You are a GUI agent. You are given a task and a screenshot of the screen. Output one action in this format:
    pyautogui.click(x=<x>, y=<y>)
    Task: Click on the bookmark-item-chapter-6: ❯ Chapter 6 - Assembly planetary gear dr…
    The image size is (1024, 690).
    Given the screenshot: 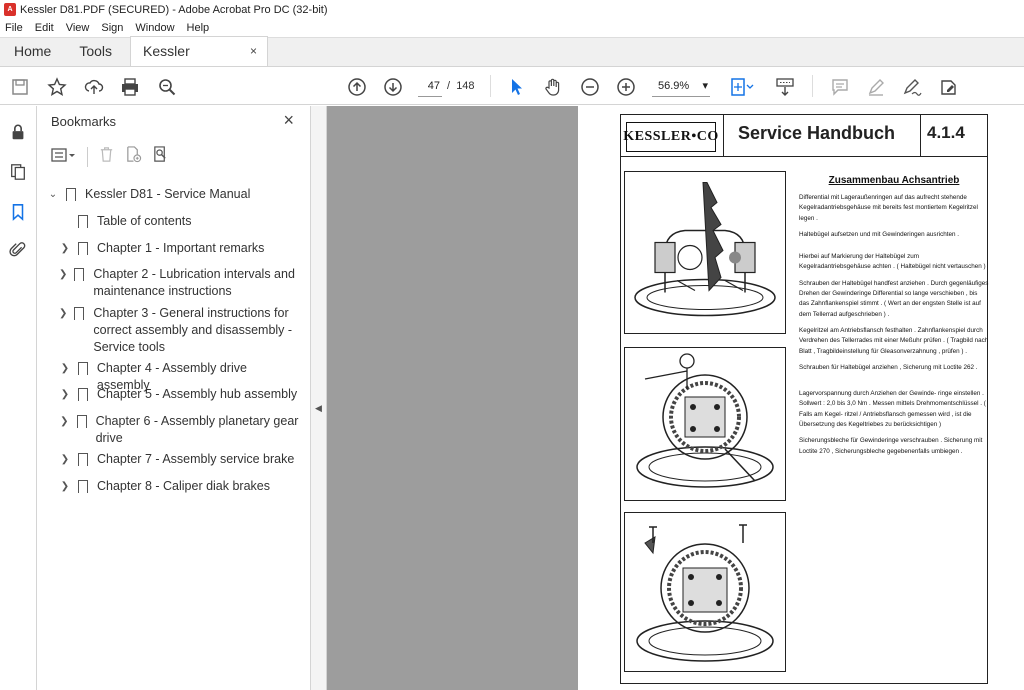 What is the action you would take?
    pyautogui.click(x=180, y=430)
    